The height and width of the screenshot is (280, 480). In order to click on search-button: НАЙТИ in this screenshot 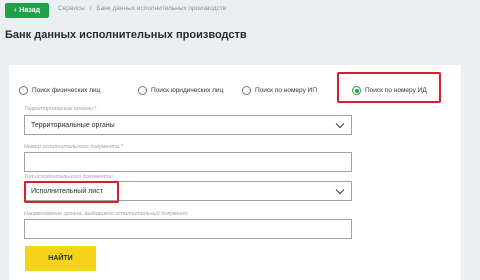, I will do `click(60, 258)`.